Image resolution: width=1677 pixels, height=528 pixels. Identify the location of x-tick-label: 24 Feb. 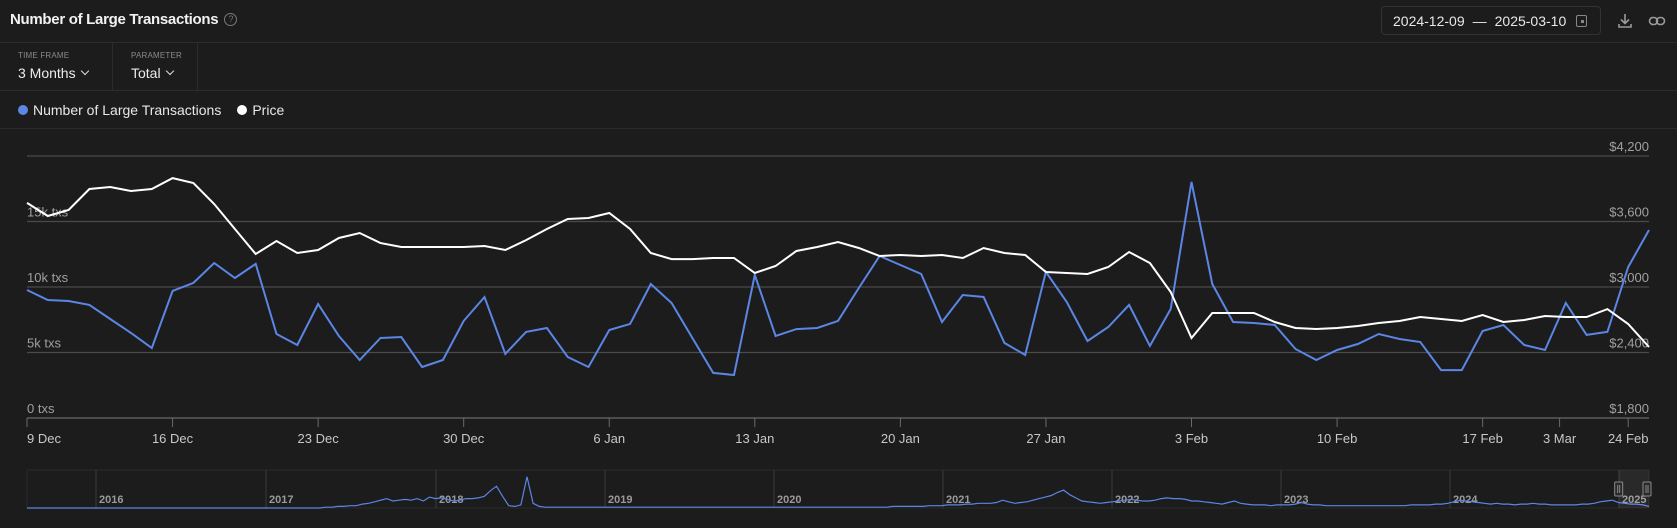
(1628, 438).